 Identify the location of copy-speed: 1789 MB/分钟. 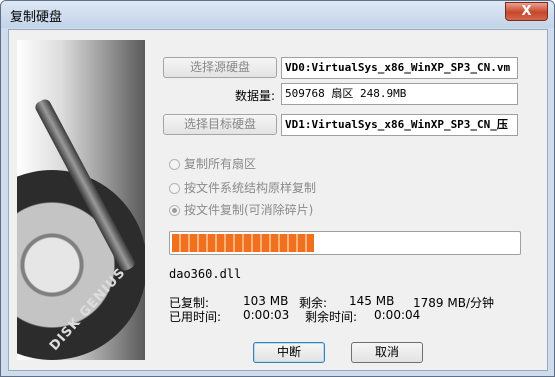
(453, 303).